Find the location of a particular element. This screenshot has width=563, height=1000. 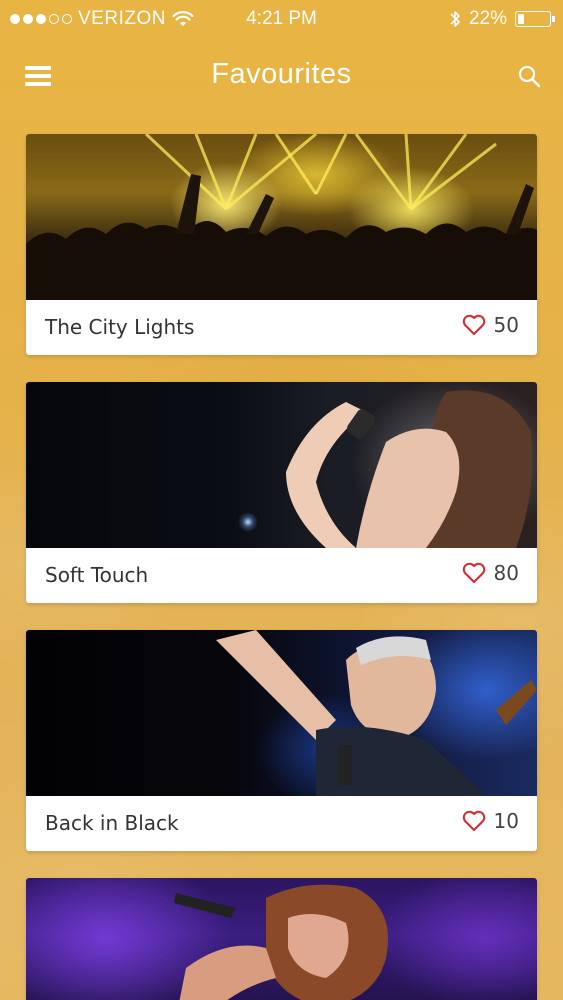

battery-percent: 22% is located at coordinates (487, 18).